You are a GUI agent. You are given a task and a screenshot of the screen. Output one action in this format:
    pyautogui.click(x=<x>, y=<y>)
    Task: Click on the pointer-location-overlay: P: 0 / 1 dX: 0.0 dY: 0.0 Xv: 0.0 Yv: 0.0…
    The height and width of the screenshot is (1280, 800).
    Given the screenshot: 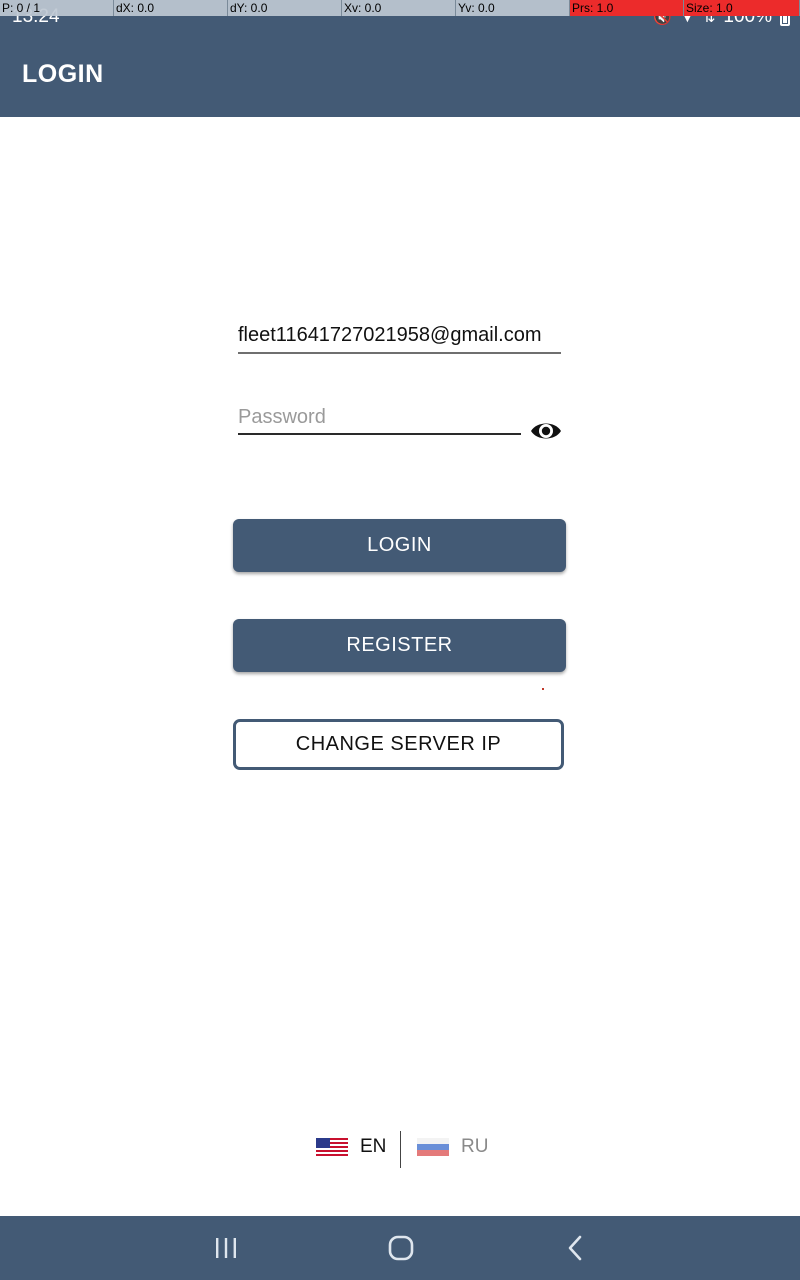 What is the action you would take?
    pyautogui.click(x=400, y=8)
    